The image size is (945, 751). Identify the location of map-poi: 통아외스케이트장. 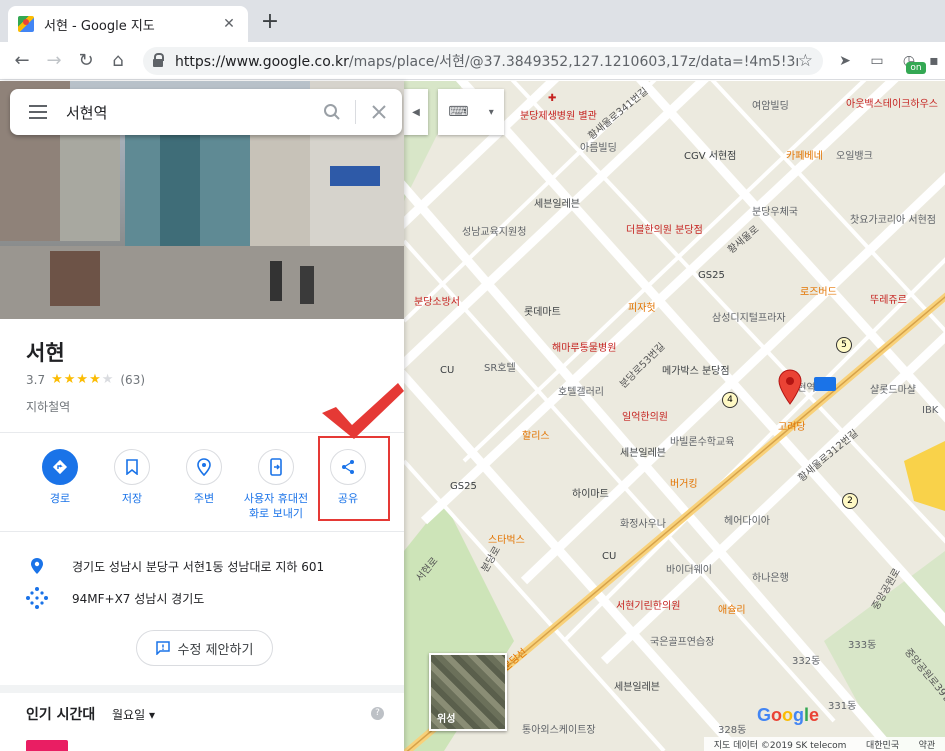
(559, 728).